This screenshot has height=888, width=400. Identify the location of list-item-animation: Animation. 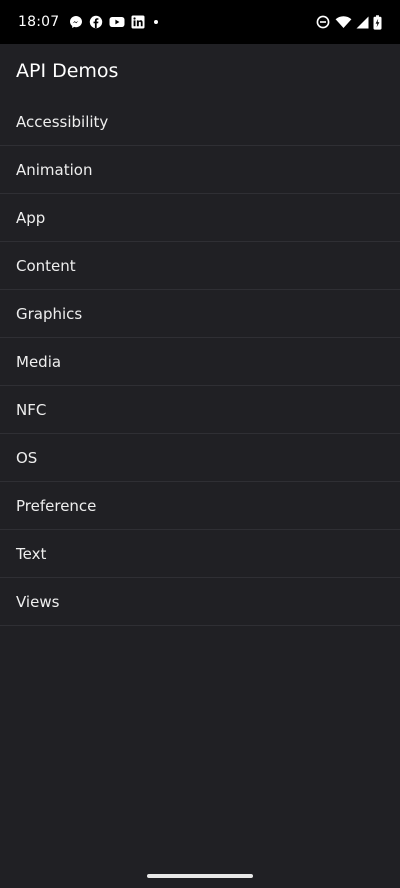
(200, 170).